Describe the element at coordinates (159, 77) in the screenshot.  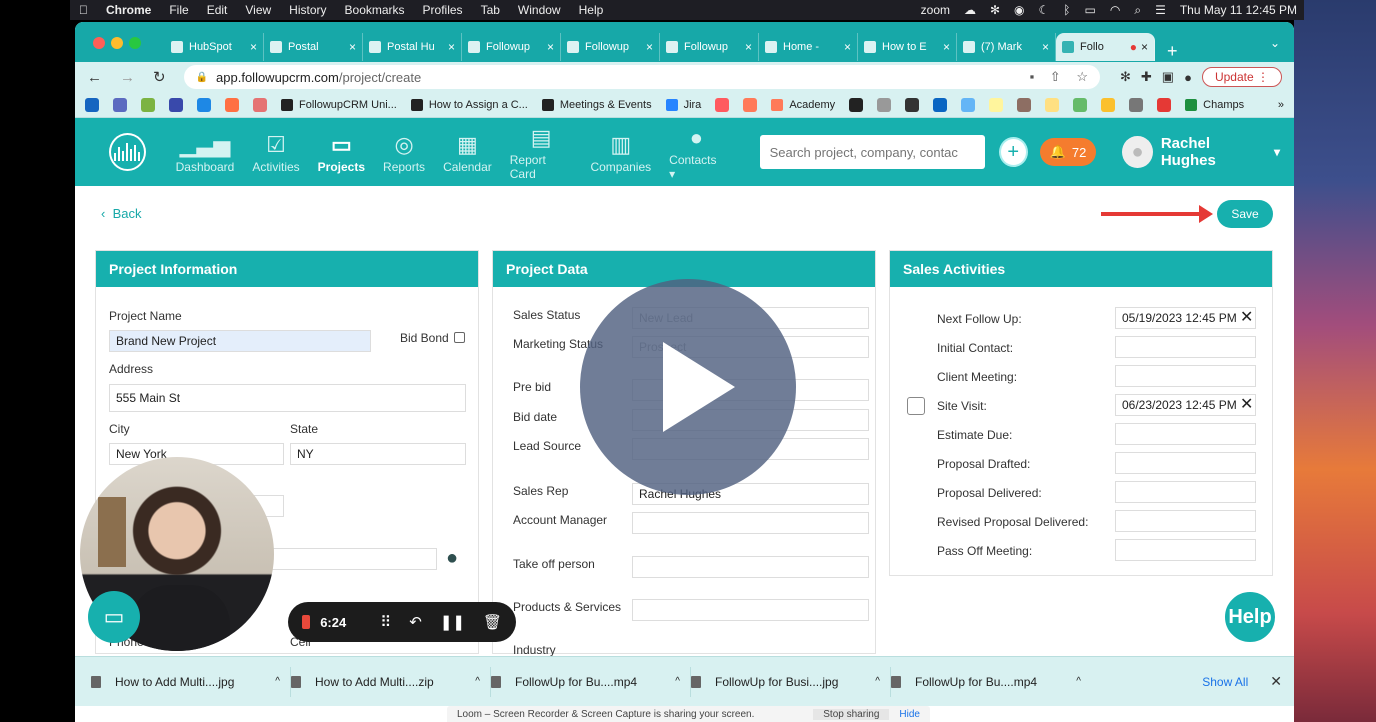
I see `reload-icon: ↻` at that location.